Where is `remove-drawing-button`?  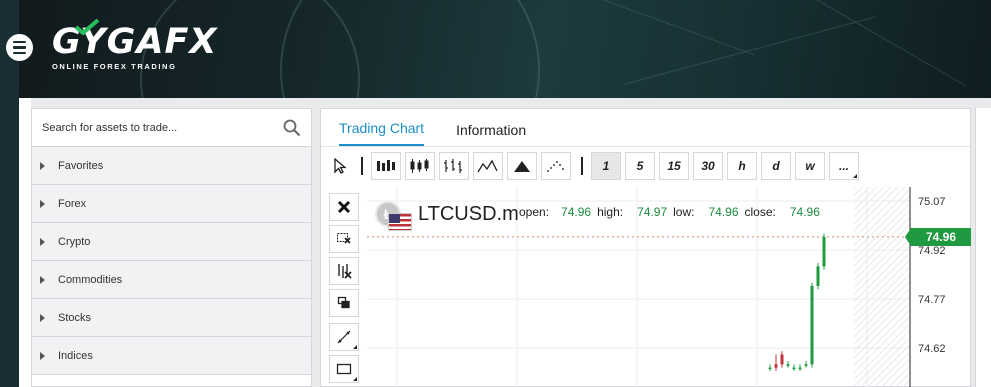
remove-drawing-button is located at coordinates (344, 207).